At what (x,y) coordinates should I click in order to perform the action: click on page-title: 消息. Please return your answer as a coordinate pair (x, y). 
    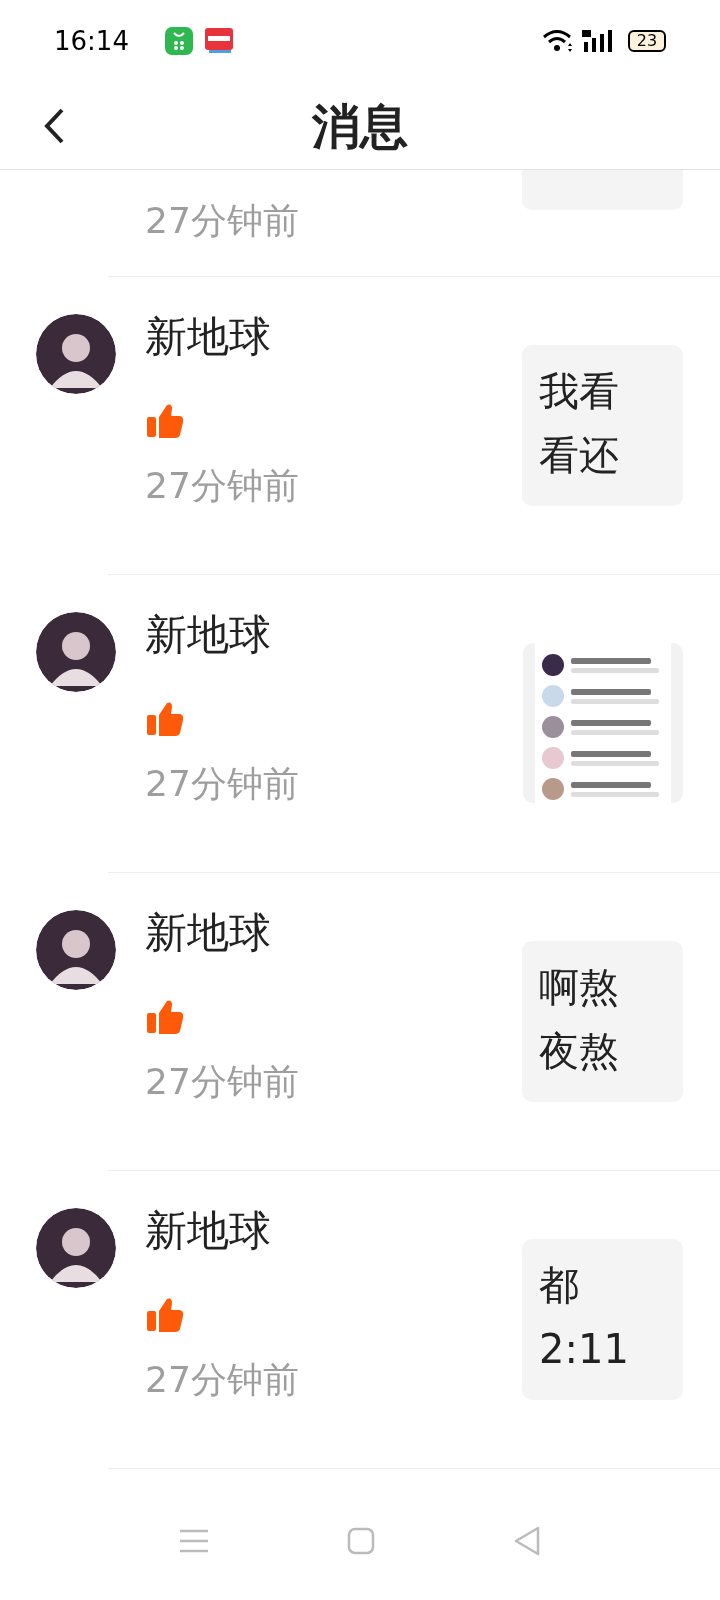
    Looking at the image, I should click on (360, 126).